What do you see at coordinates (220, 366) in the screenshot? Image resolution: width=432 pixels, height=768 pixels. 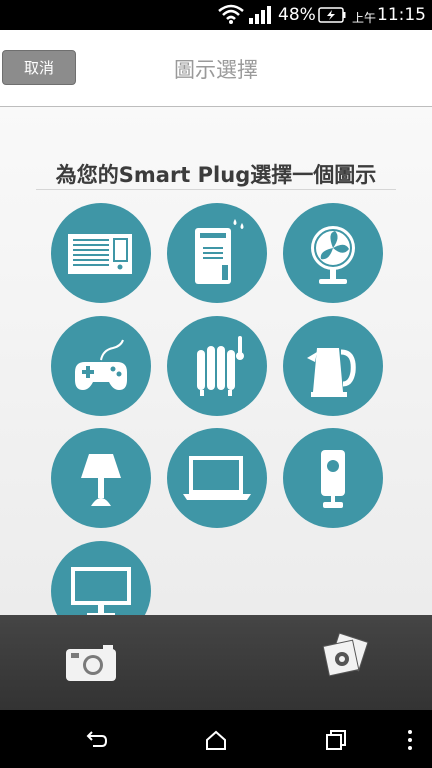 I see `oil-heater-icon` at bounding box center [220, 366].